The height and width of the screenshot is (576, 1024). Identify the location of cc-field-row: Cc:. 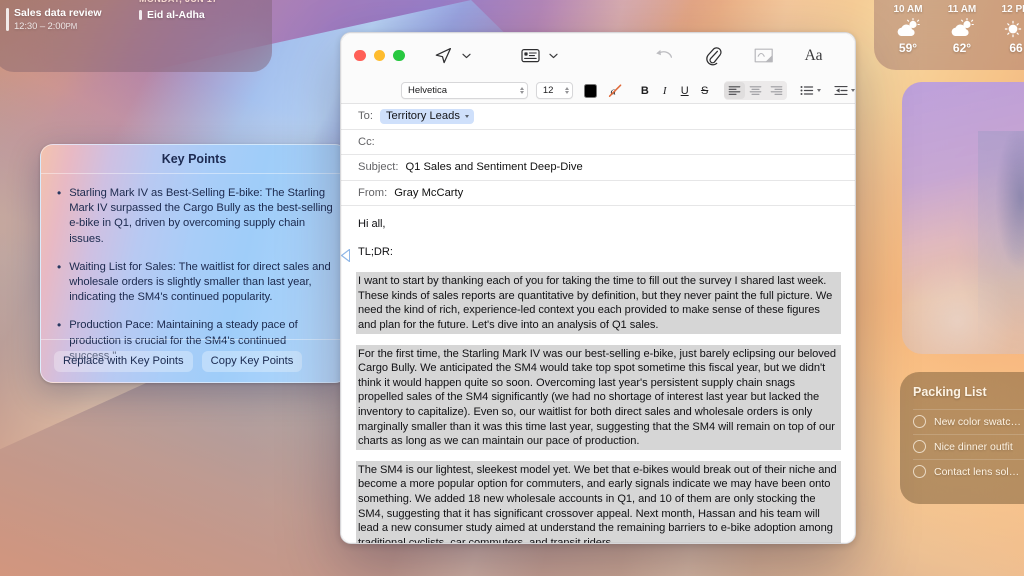
(598, 142).